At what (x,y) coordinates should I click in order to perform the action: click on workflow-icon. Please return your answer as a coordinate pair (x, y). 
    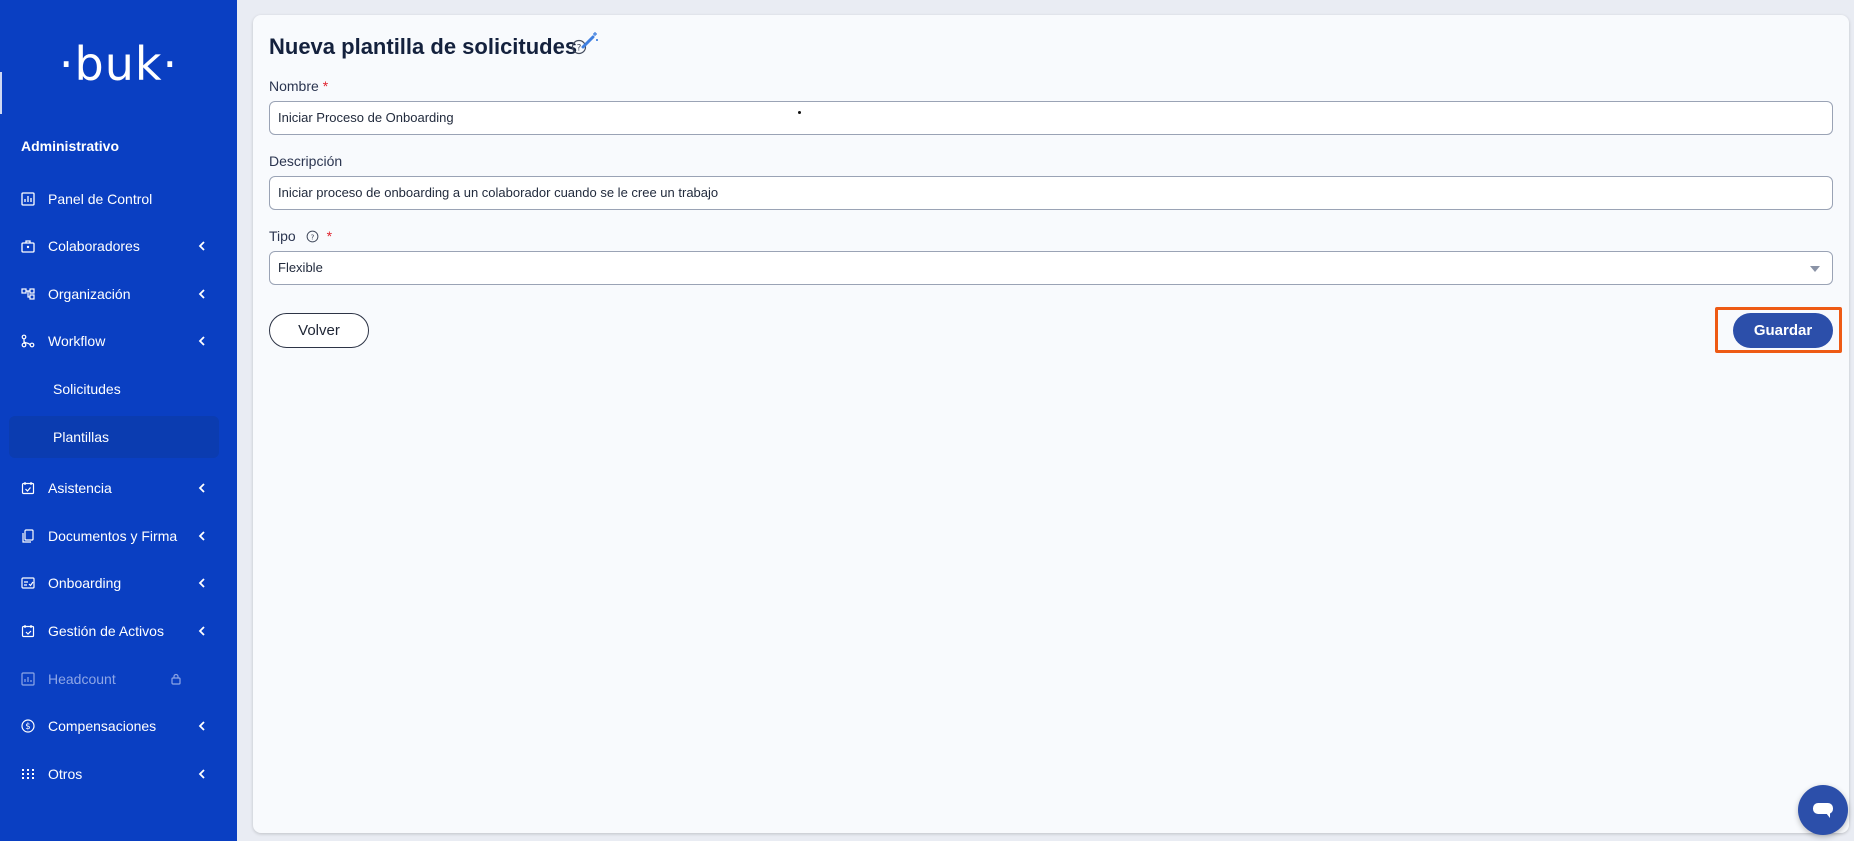
    Looking at the image, I should click on (28, 341).